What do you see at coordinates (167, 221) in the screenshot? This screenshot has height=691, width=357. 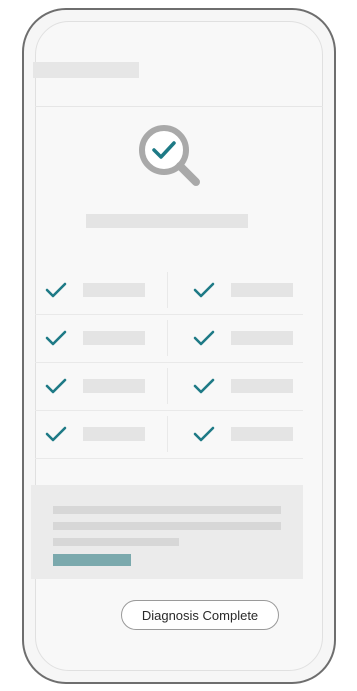 I see `title-placeholder` at bounding box center [167, 221].